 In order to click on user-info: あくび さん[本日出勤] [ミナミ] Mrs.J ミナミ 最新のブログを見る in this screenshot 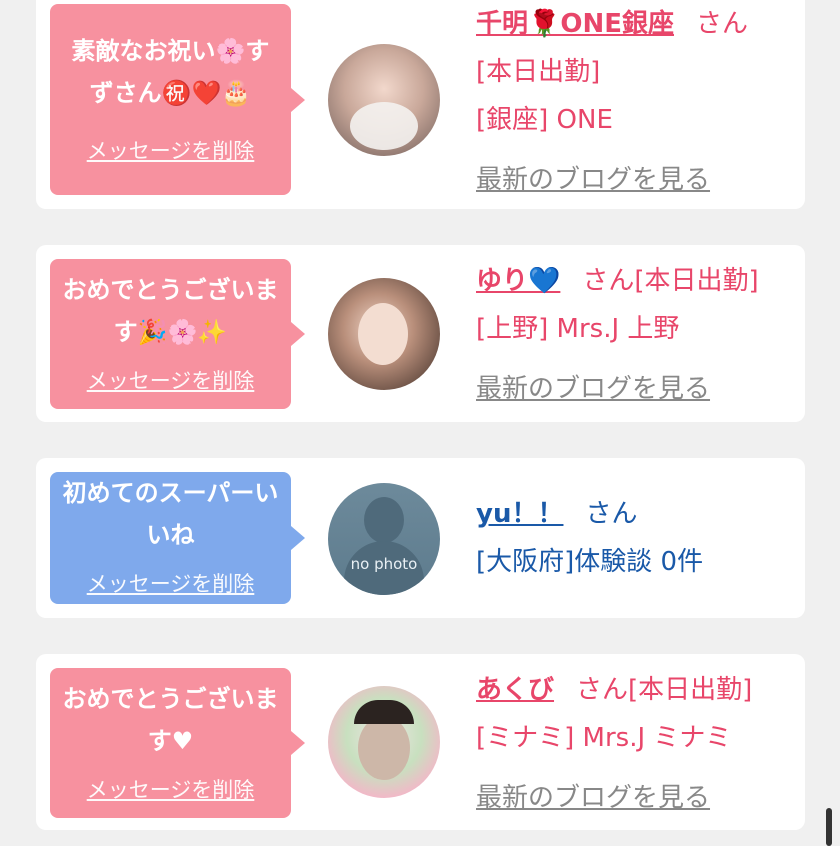, I will do `click(635, 744)`.